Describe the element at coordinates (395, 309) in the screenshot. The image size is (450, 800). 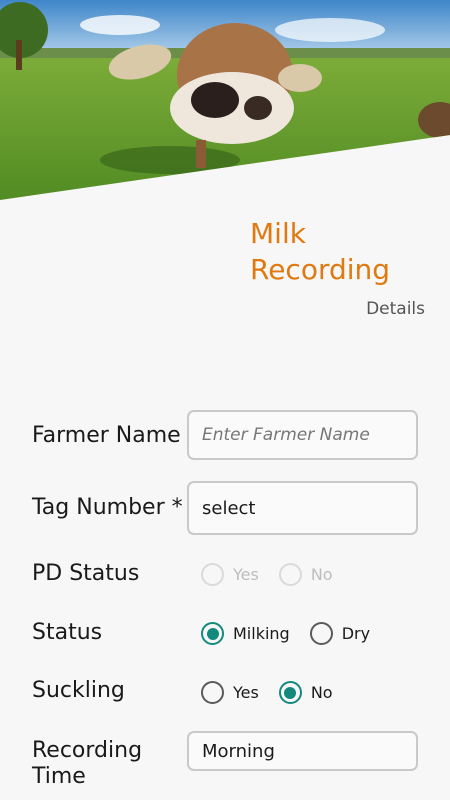
I see `page-subtitle: Details` at that location.